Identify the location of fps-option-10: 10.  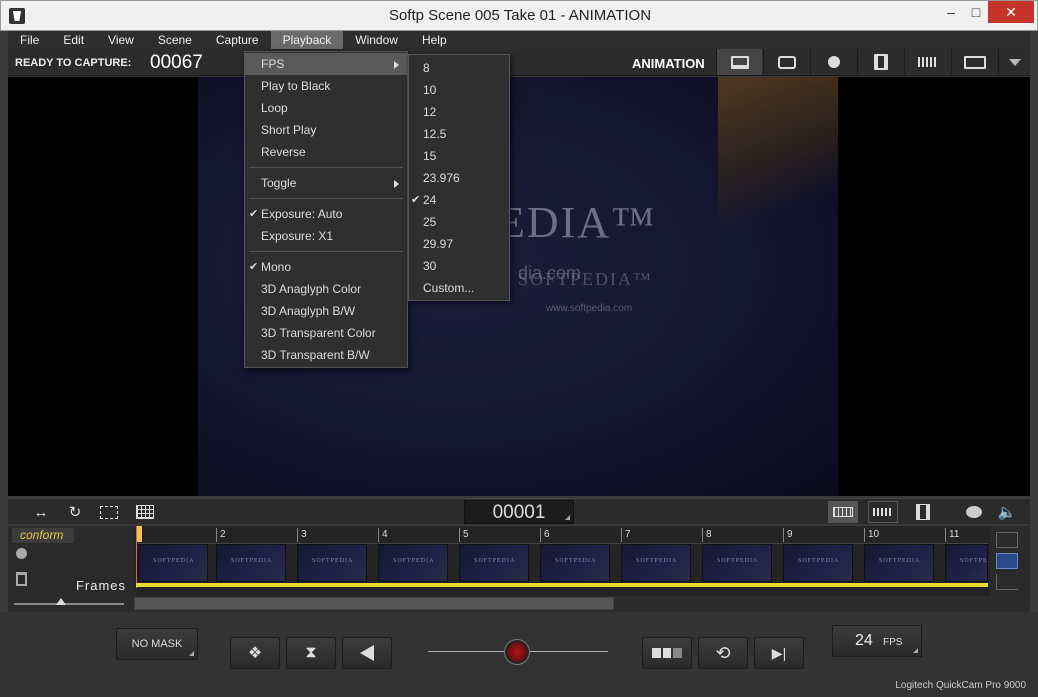
(459, 90).